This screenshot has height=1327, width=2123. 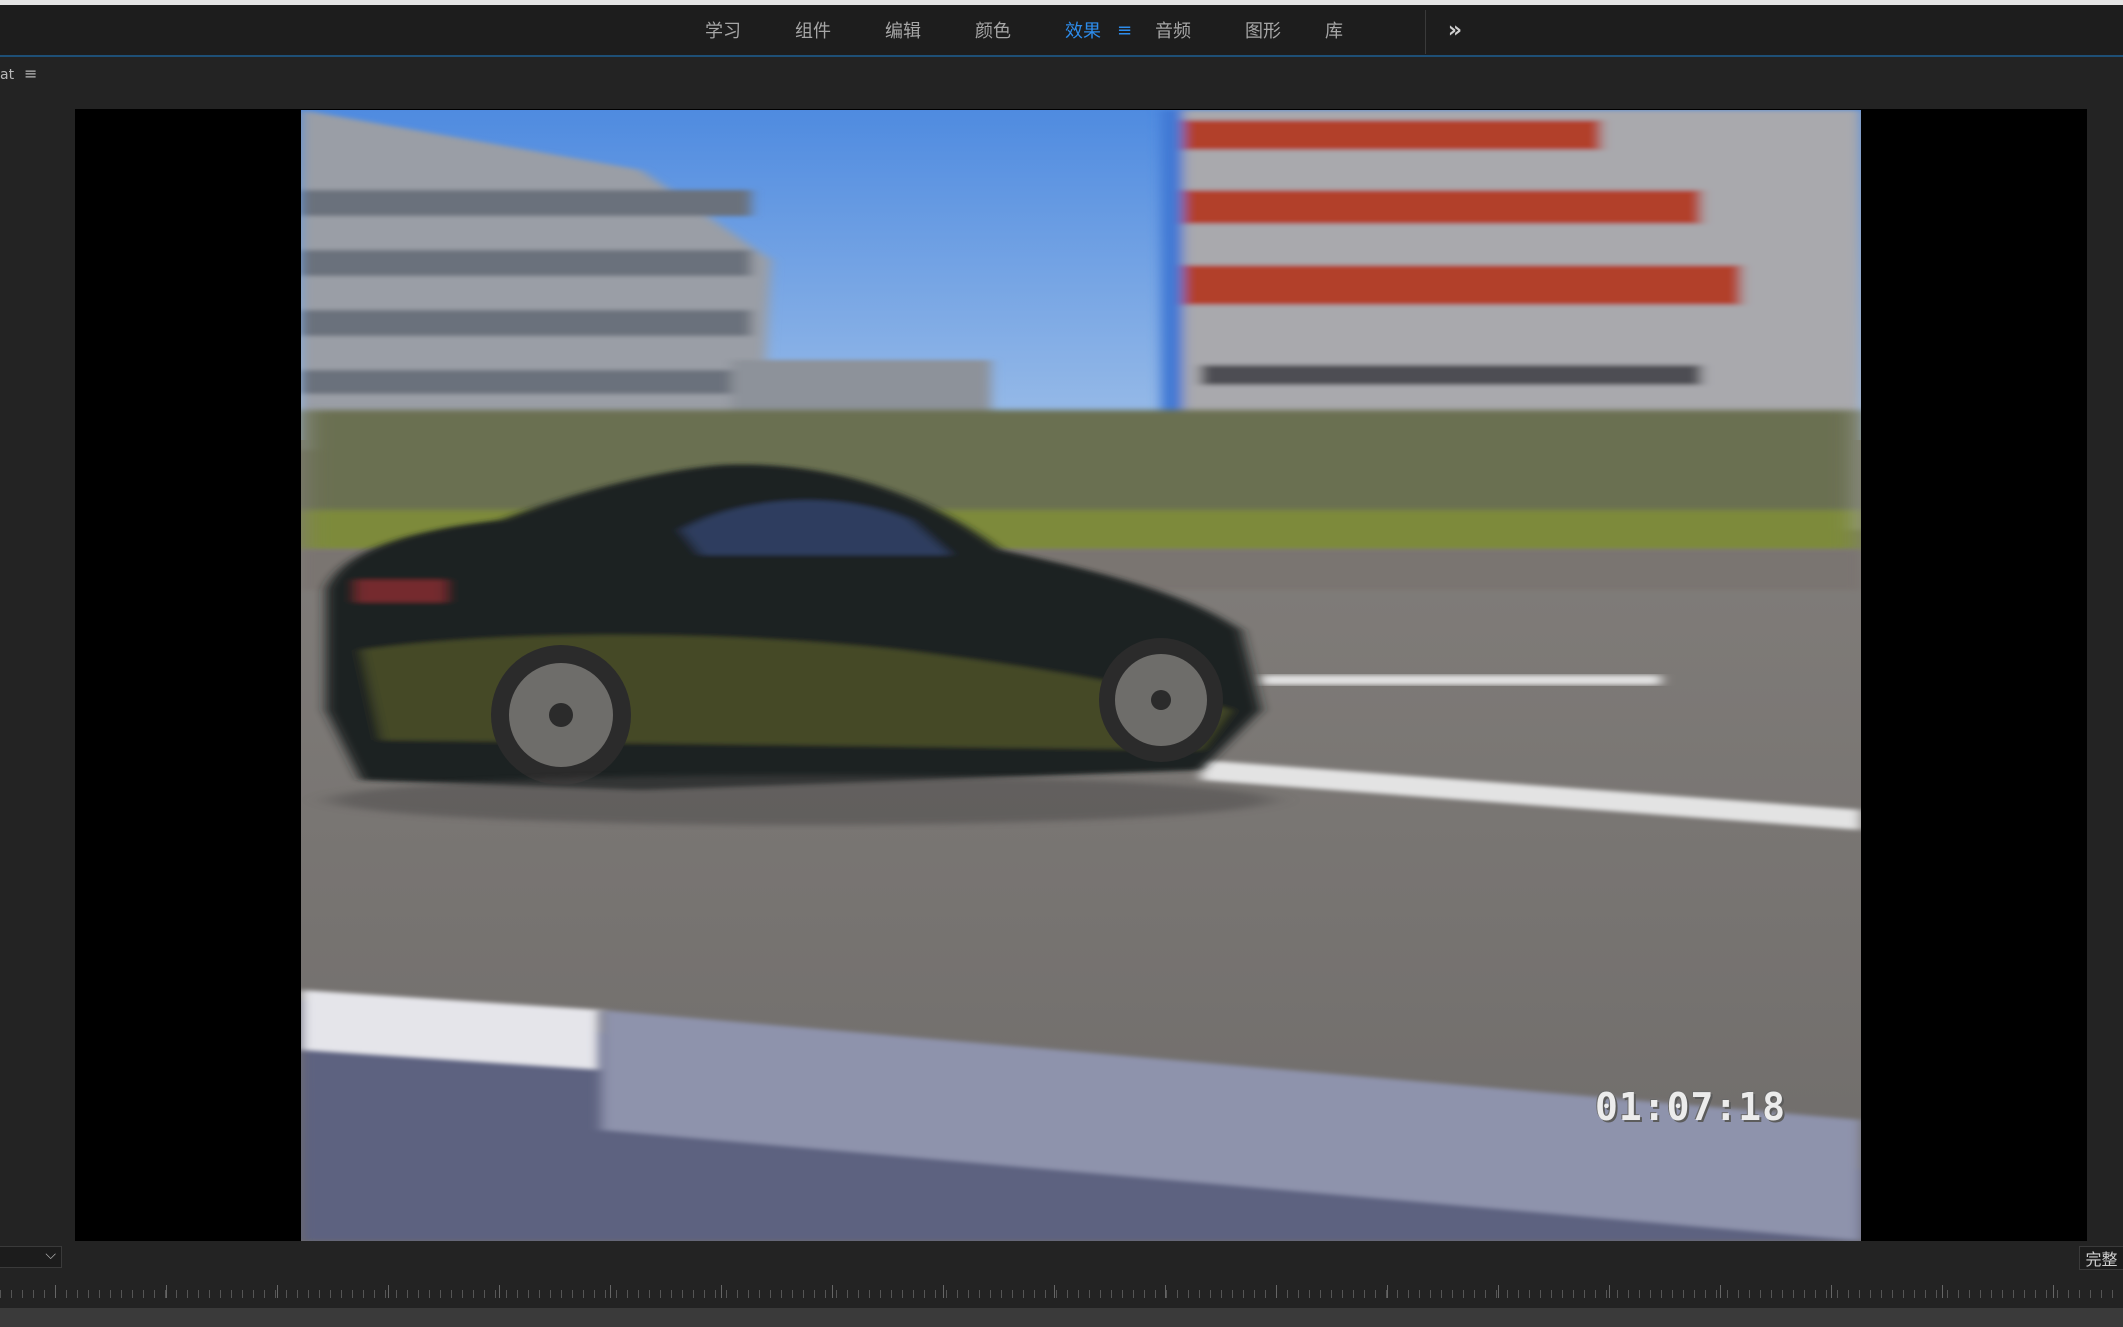 I want to click on tab-label: 图形, so click(x=1263, y=31).